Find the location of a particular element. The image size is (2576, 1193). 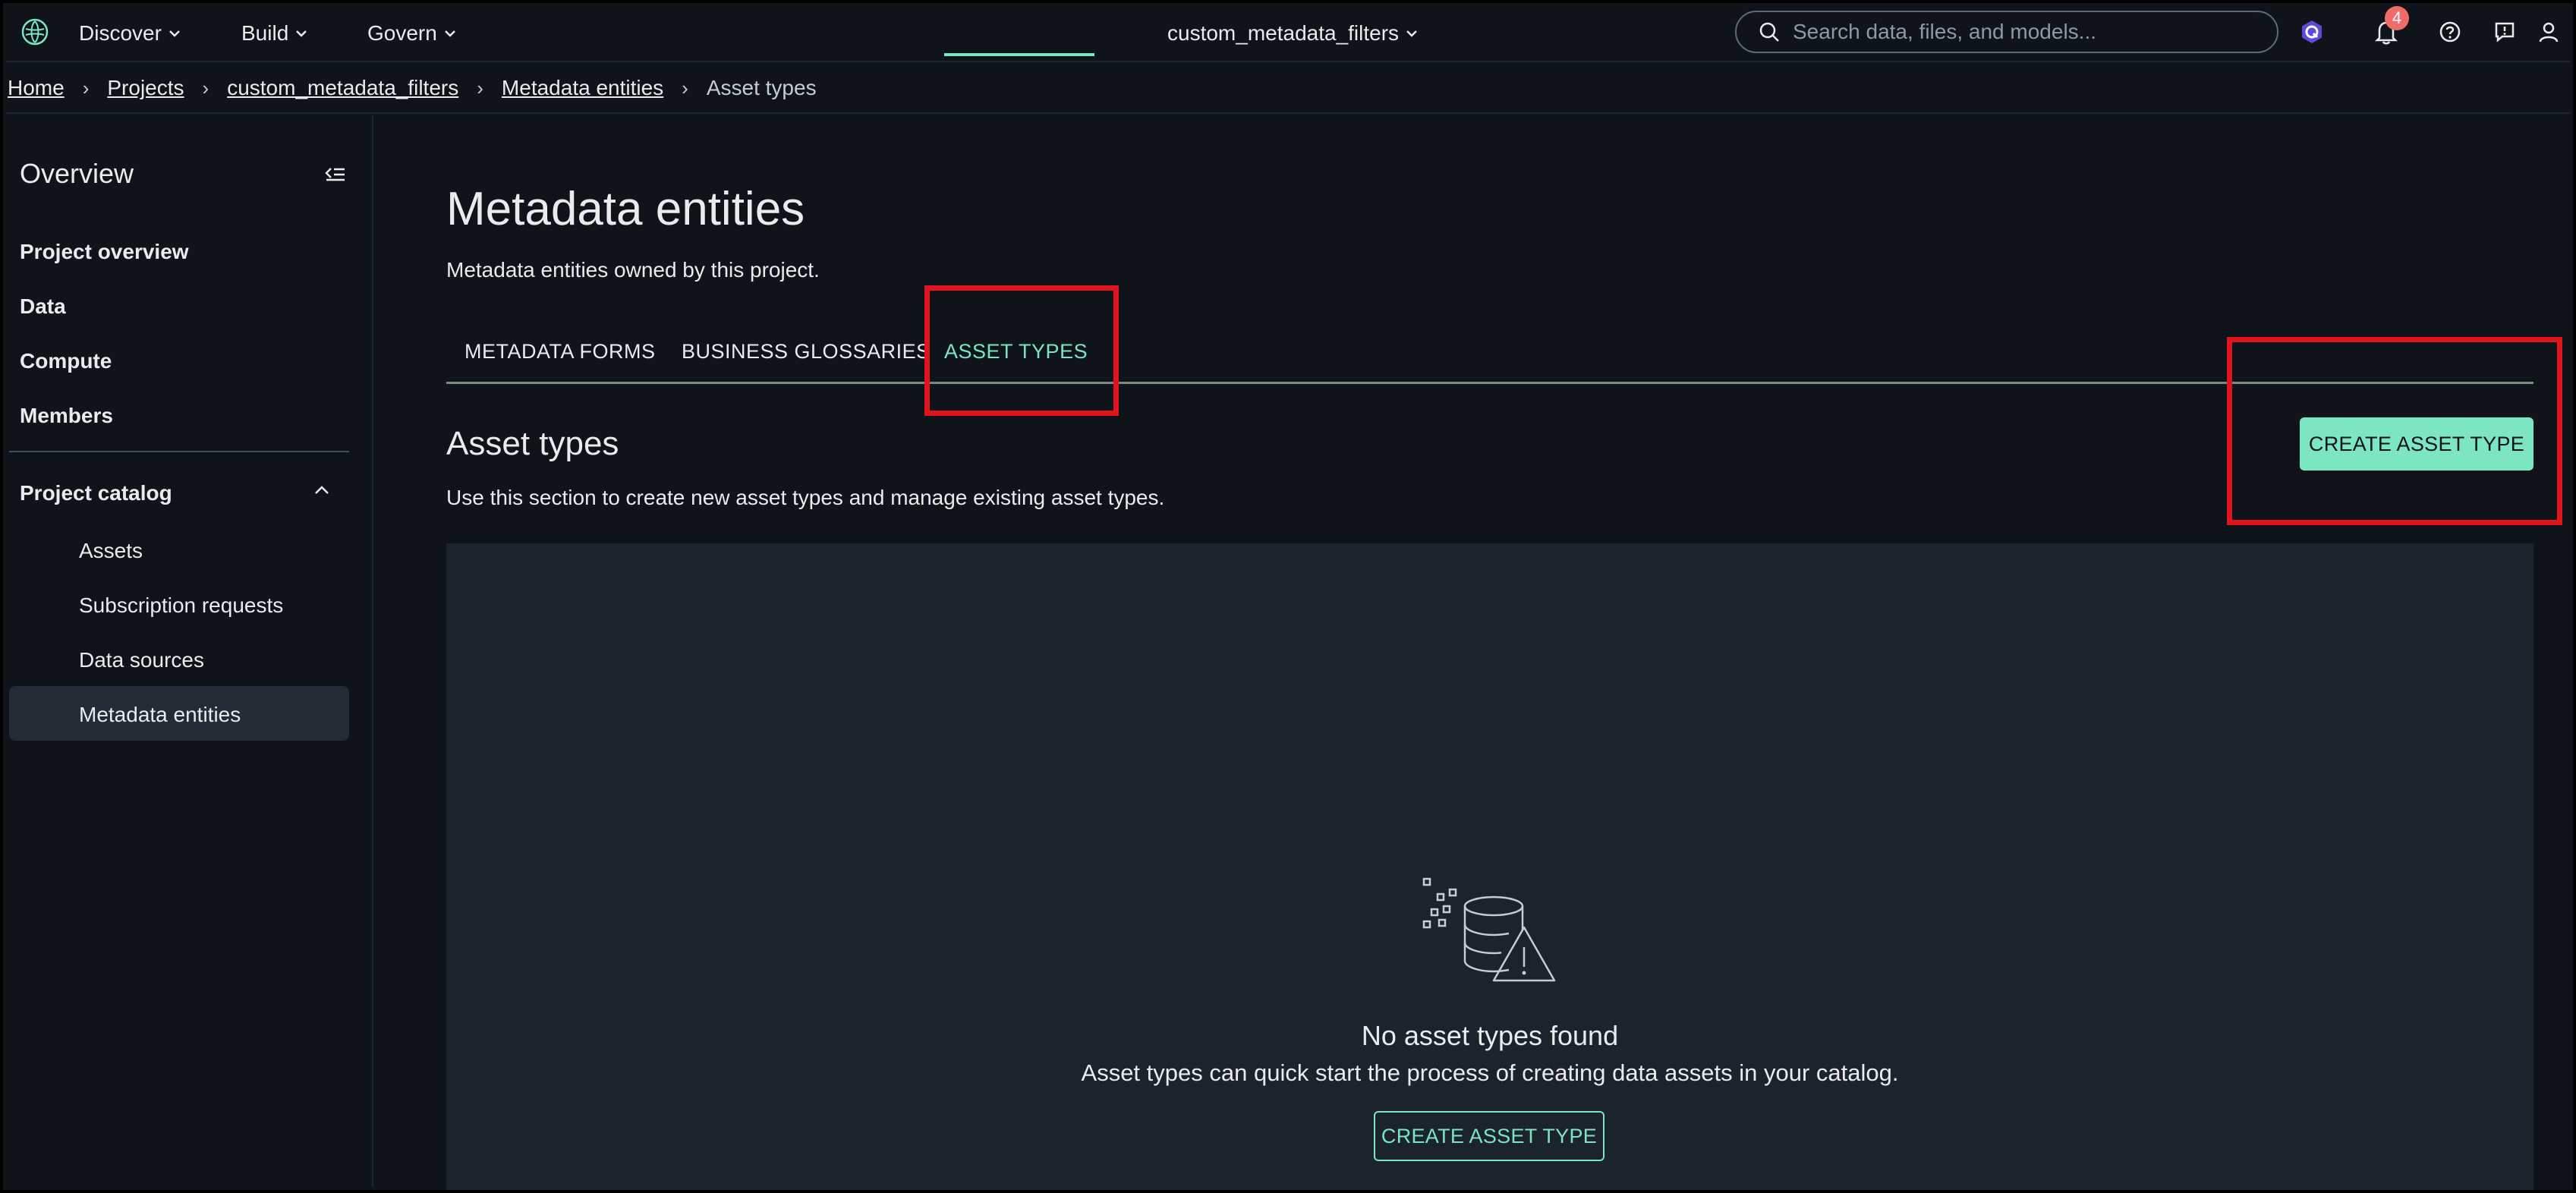

govern-menu: Govern is located at coordinates (412, 33).